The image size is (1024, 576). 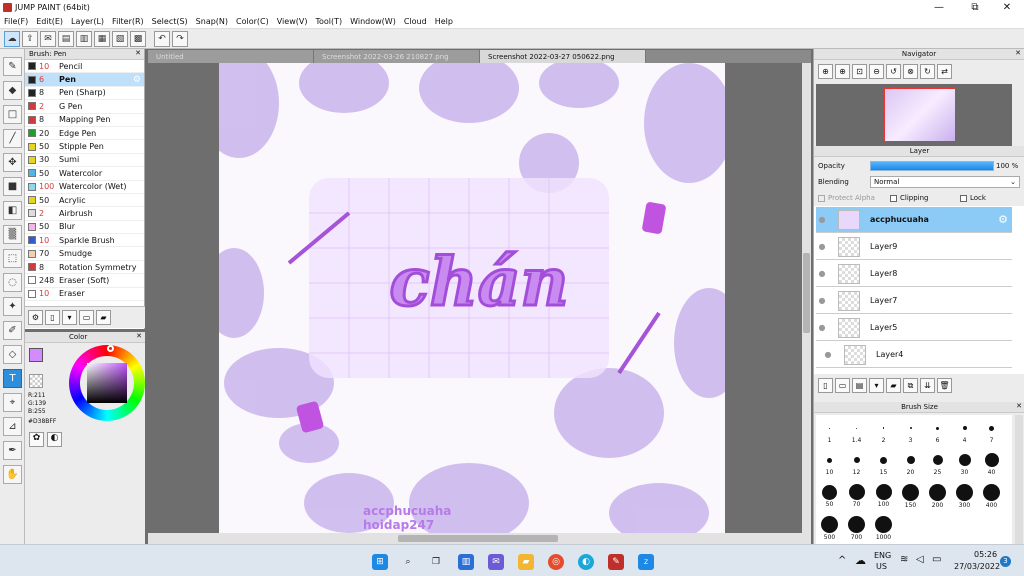 What do you see at coordinates (806, 293) in the screenshot?
I see `vertical-scroll-thumb` at bounding box center [806, 293].